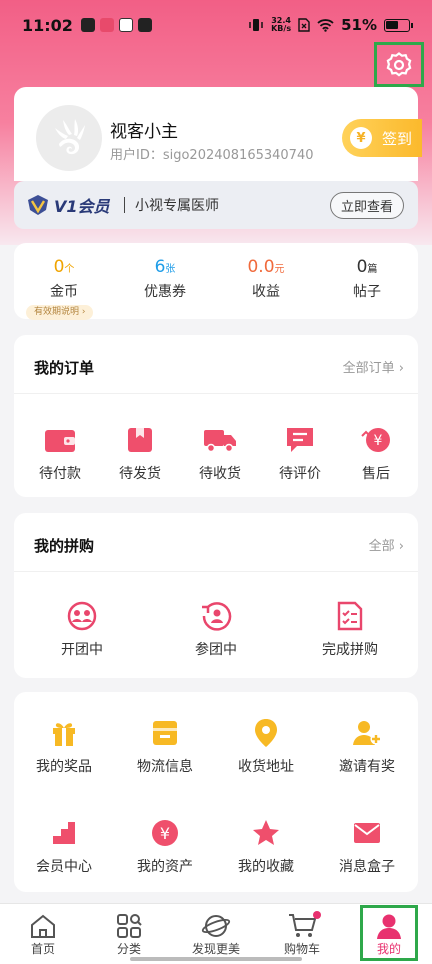 Image resolution: width=432 pixels, height=964 pixels. I want to click on stat-earnings: 0.0元 收益, so click(266, 279).